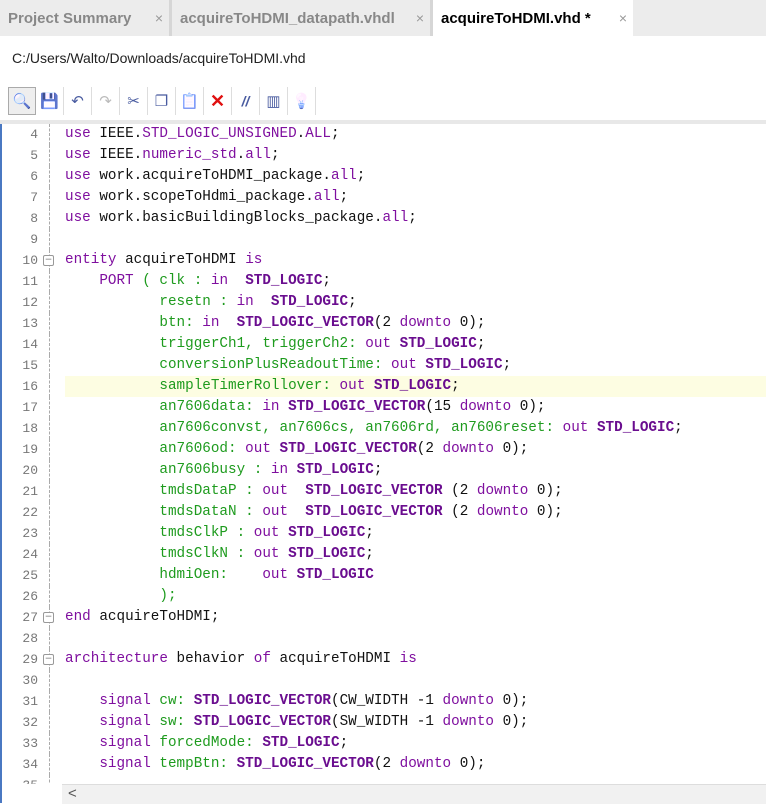  What do you see at coordinates (384, 533) in the screenshot?
I see `code-line: 23 tmdsClkP : out STD_LOGIC;` at bounding box center [384, 533].